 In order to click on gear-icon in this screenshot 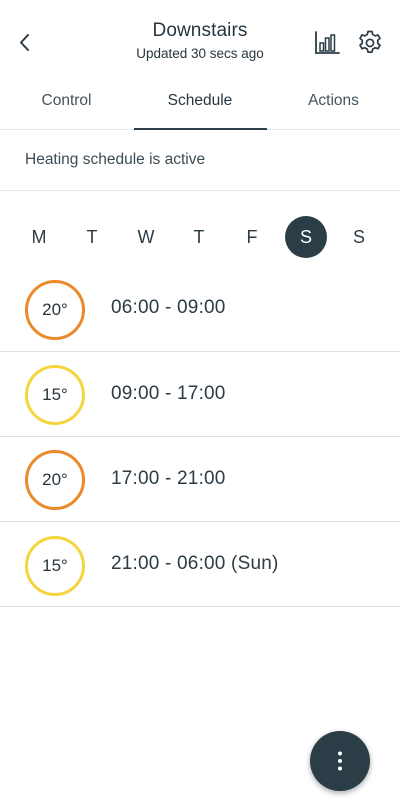, I will do `click(370, 41)`.